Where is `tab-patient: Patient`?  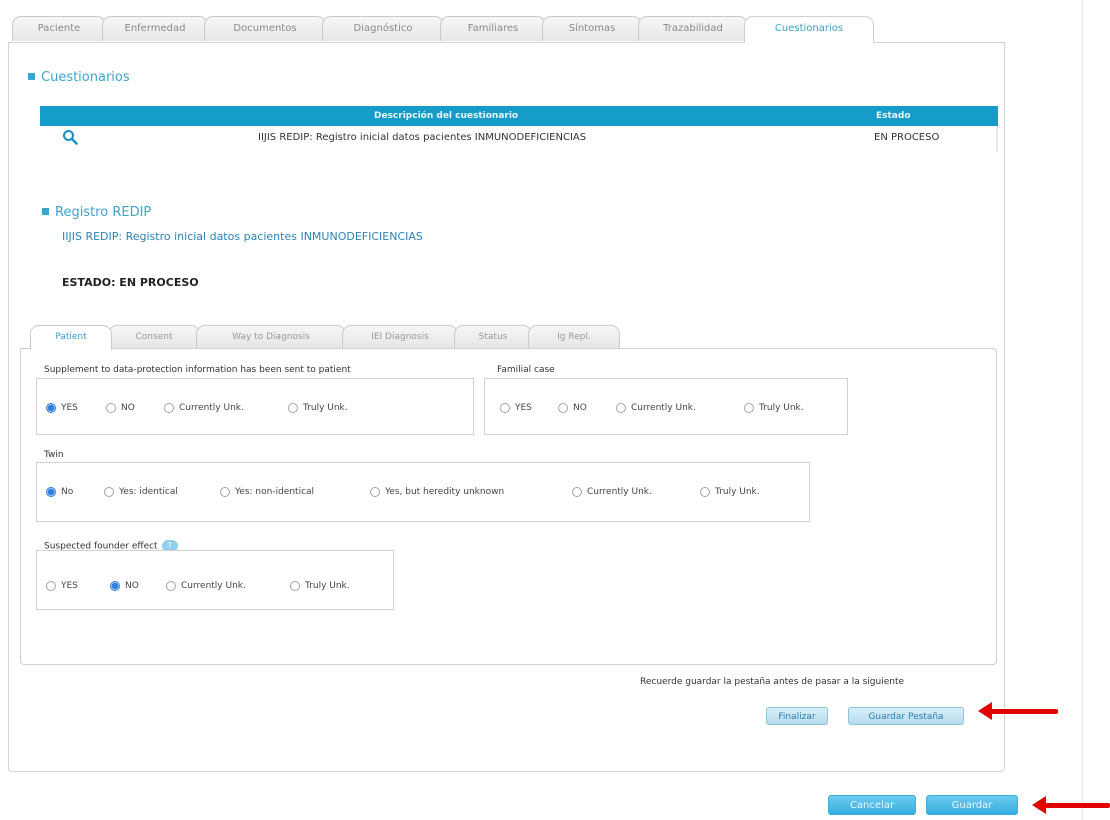
tab-patient: Patient is located at coordinates (71, 337).